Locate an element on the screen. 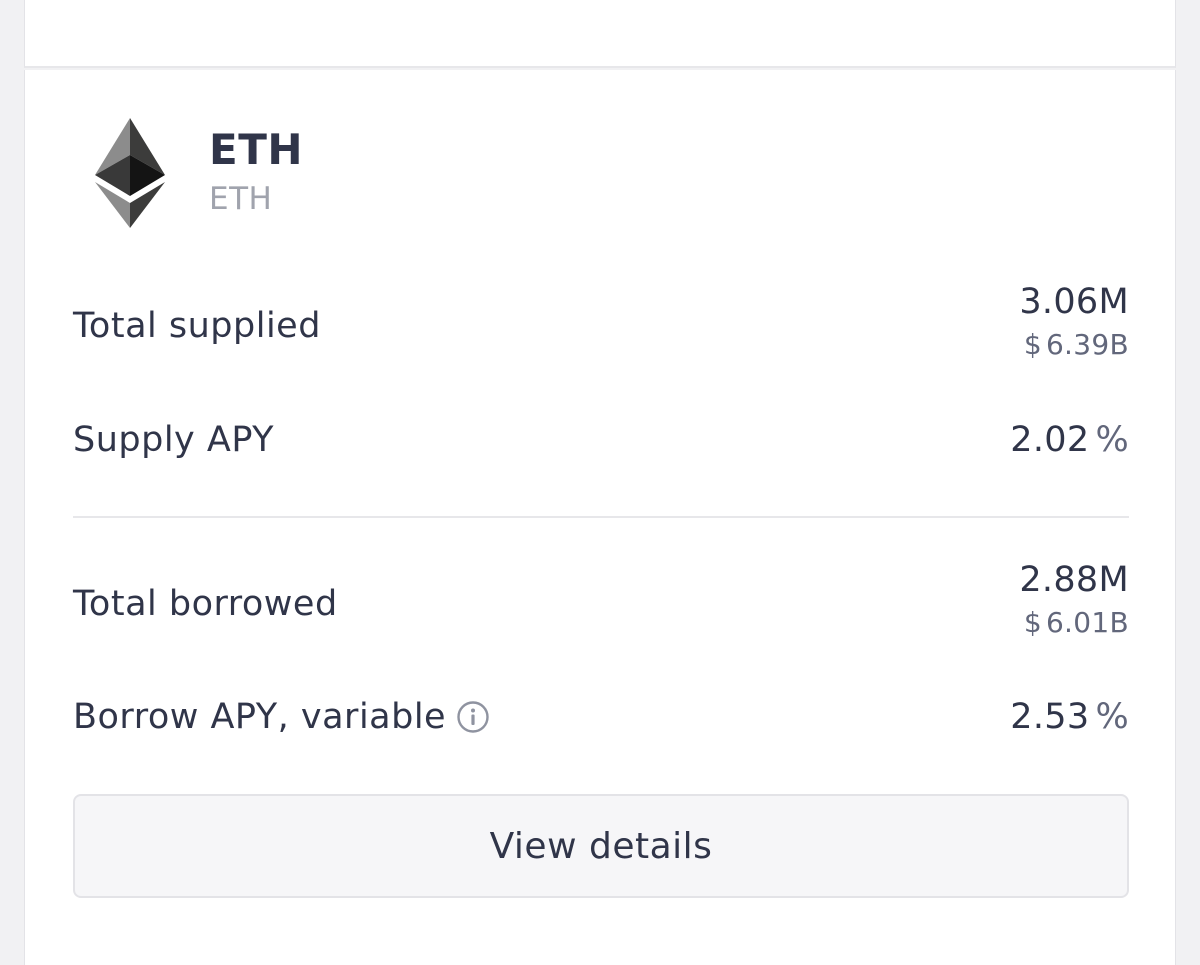 The height and width of the screenshot is (965, 1200). total-supplied-usd: $6.39B is located at coordinates (1074, 345).